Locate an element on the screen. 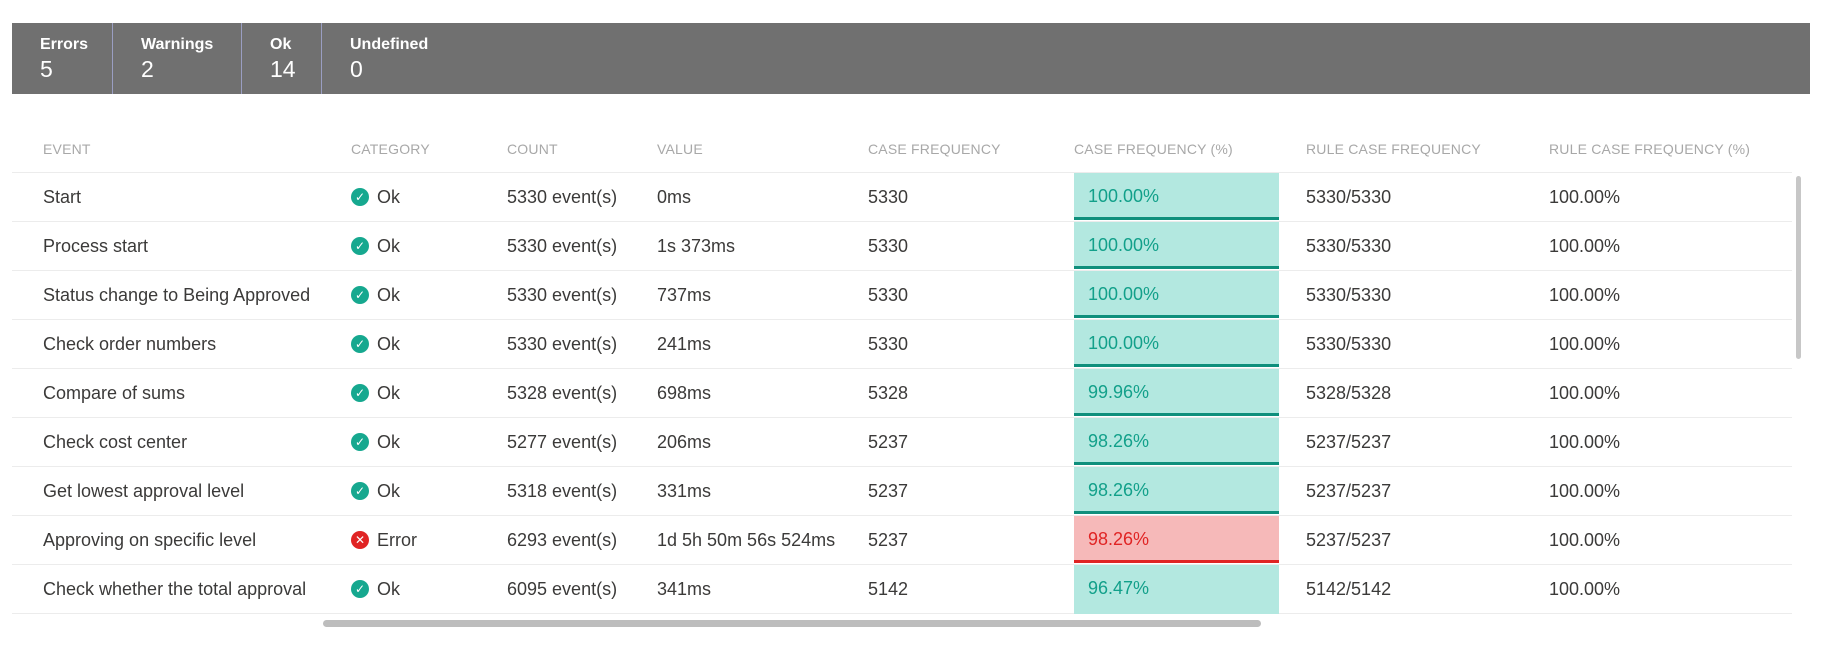 This screenshot has height=668, width=1822. case-frequency: 5142 is located at coordinates (888, 589).